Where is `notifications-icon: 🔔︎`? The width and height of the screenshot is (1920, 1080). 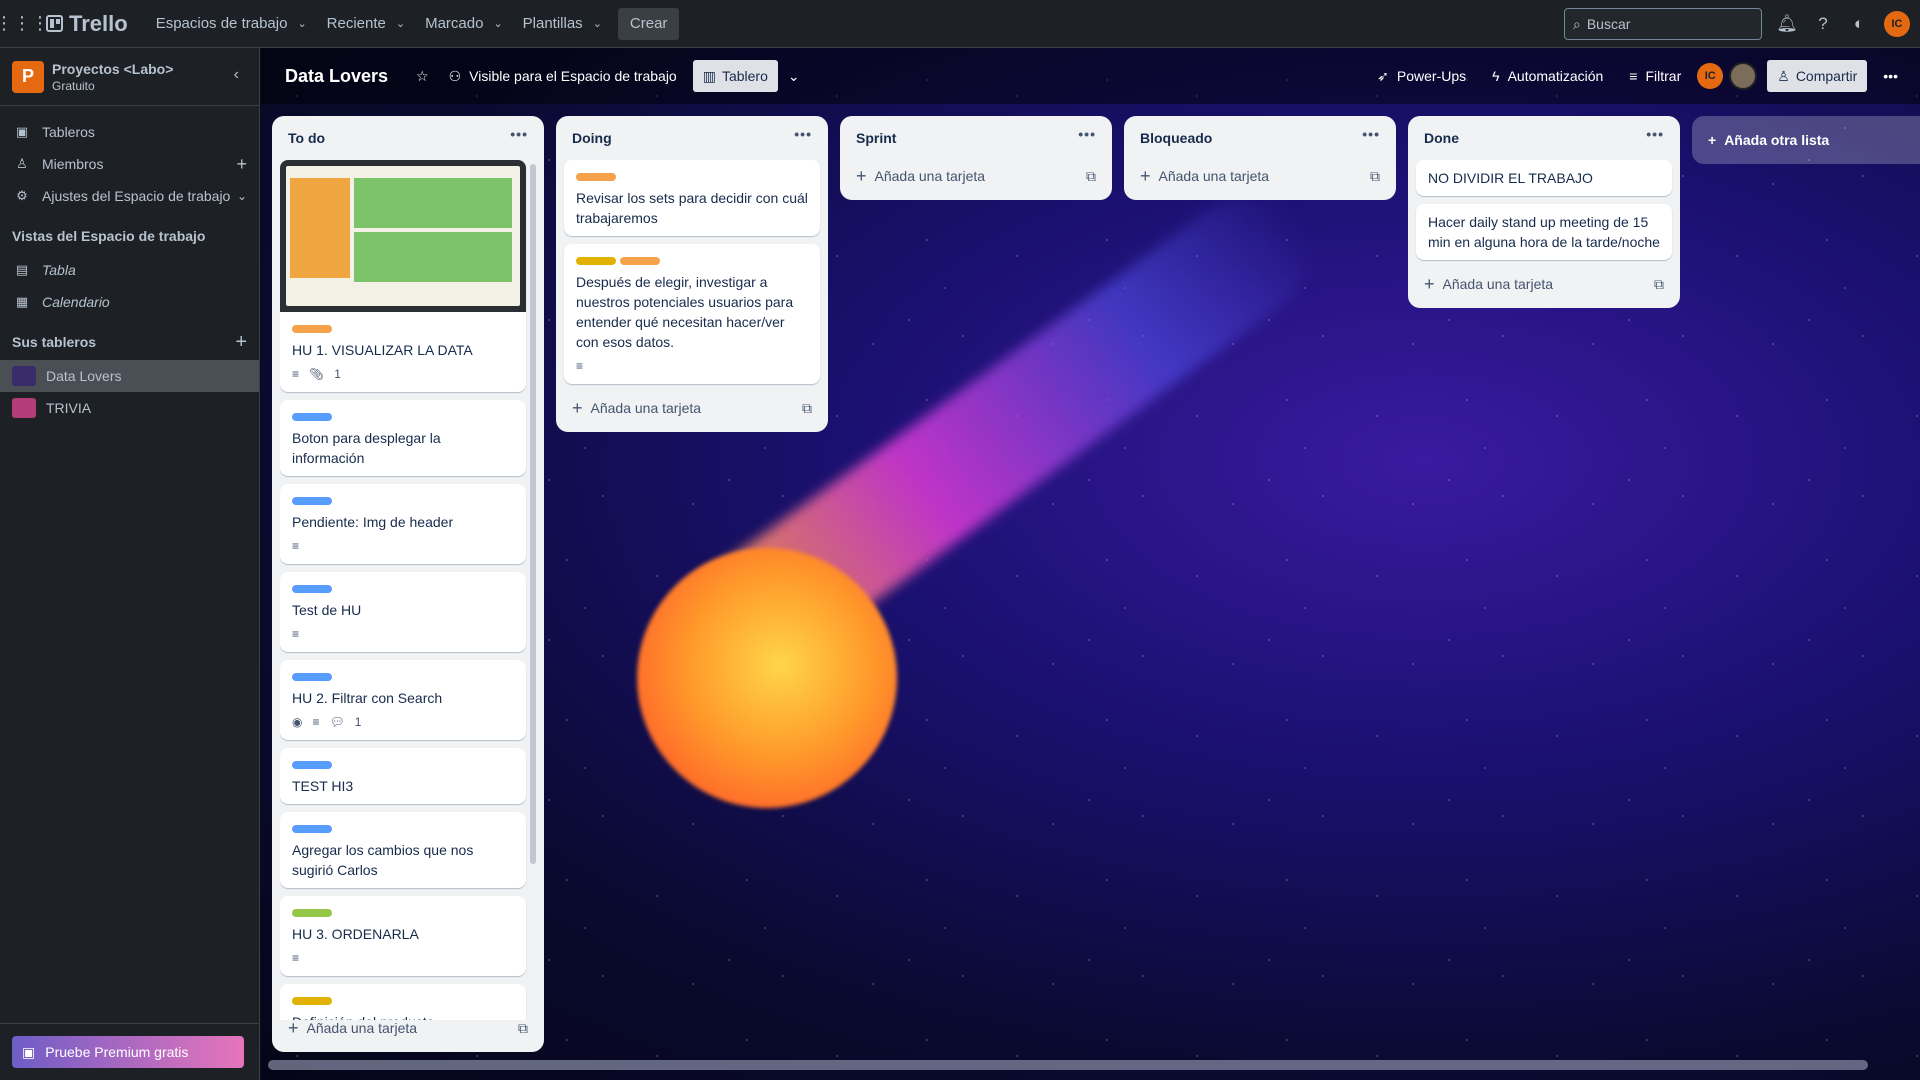 notifications-icon: 🔔︎ is located at coordinates (1787, 24).